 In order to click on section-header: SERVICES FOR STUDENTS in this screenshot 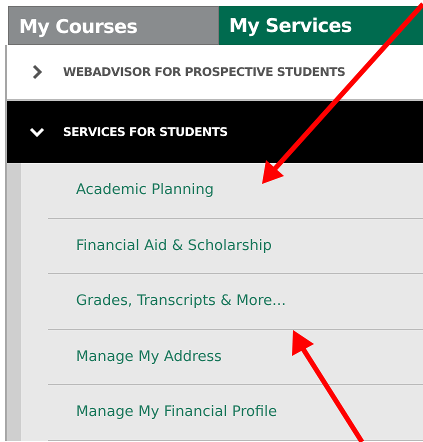, I will do `click(215, 132)`.